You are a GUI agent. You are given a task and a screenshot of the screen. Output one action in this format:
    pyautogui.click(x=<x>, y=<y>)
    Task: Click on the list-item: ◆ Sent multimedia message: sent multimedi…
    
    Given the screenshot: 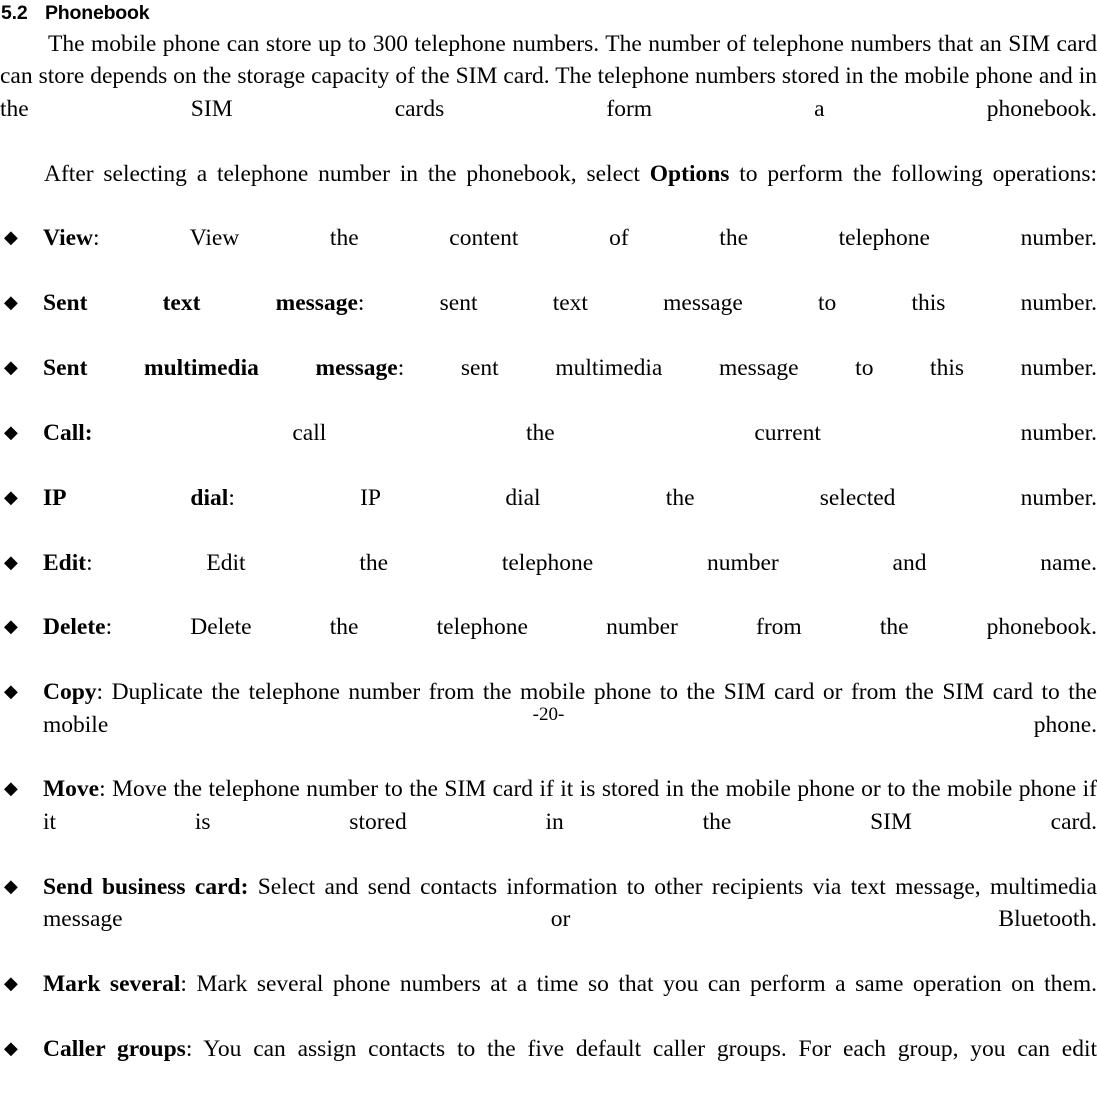 What is the action you would take?
    pyautogui.click(x=548, y=384)
    